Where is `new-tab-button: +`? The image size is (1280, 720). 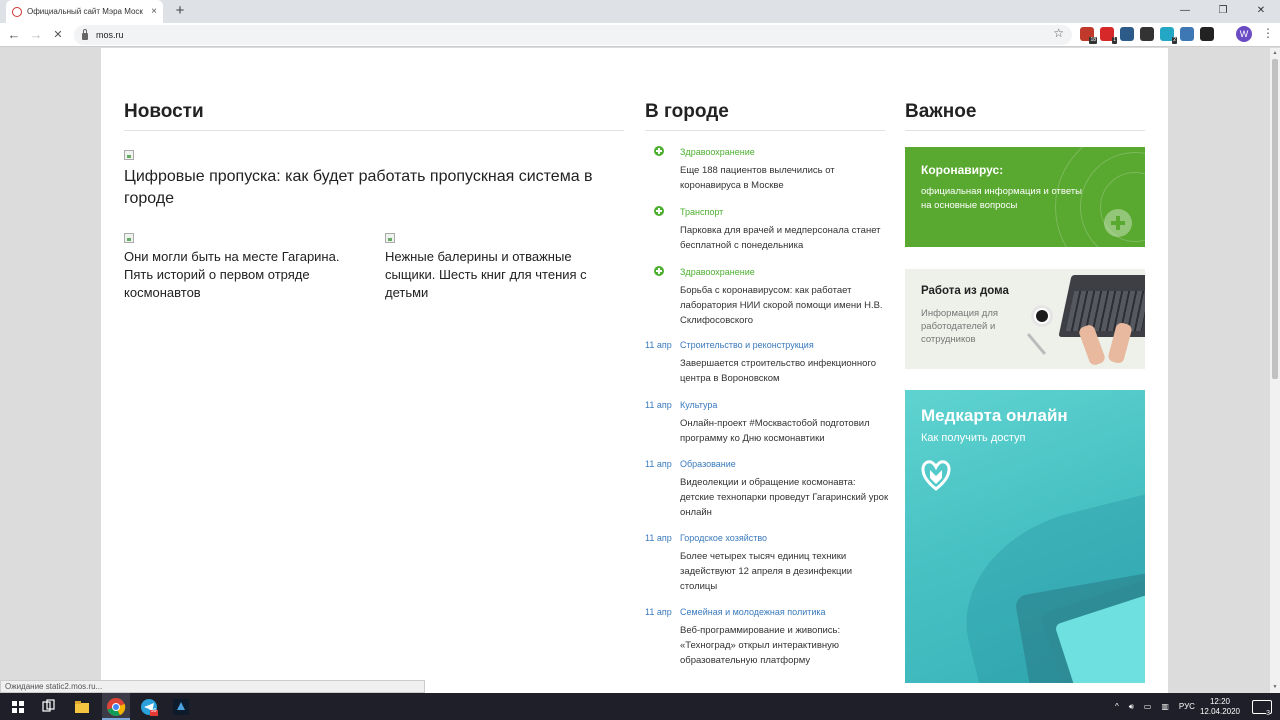
new-tab-button: + is located at coordinates (180, 11).